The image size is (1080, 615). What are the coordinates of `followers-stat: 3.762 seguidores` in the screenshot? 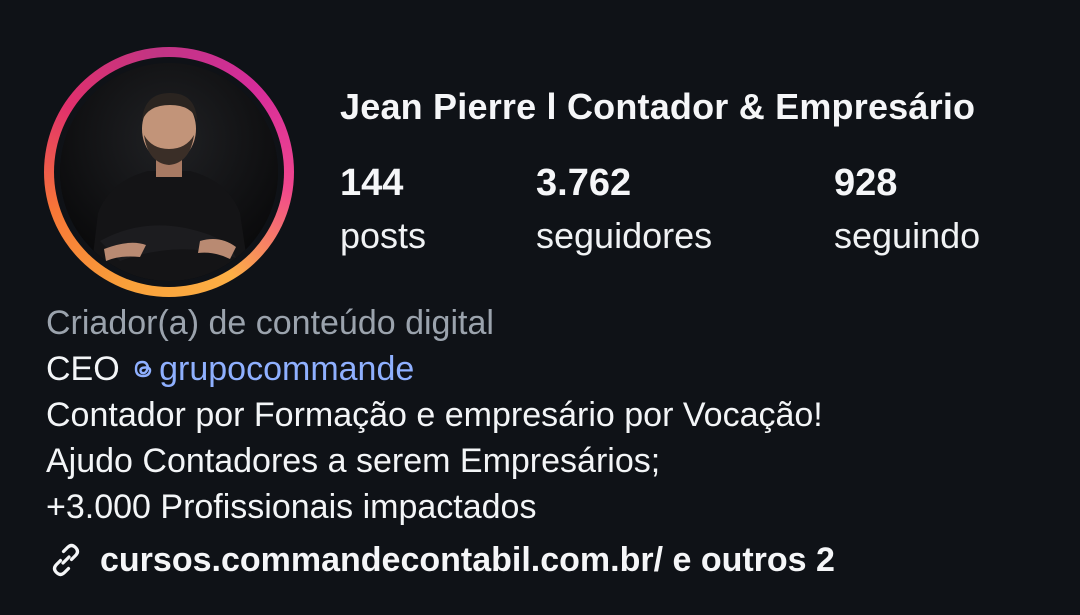 It's located at (624, 210).